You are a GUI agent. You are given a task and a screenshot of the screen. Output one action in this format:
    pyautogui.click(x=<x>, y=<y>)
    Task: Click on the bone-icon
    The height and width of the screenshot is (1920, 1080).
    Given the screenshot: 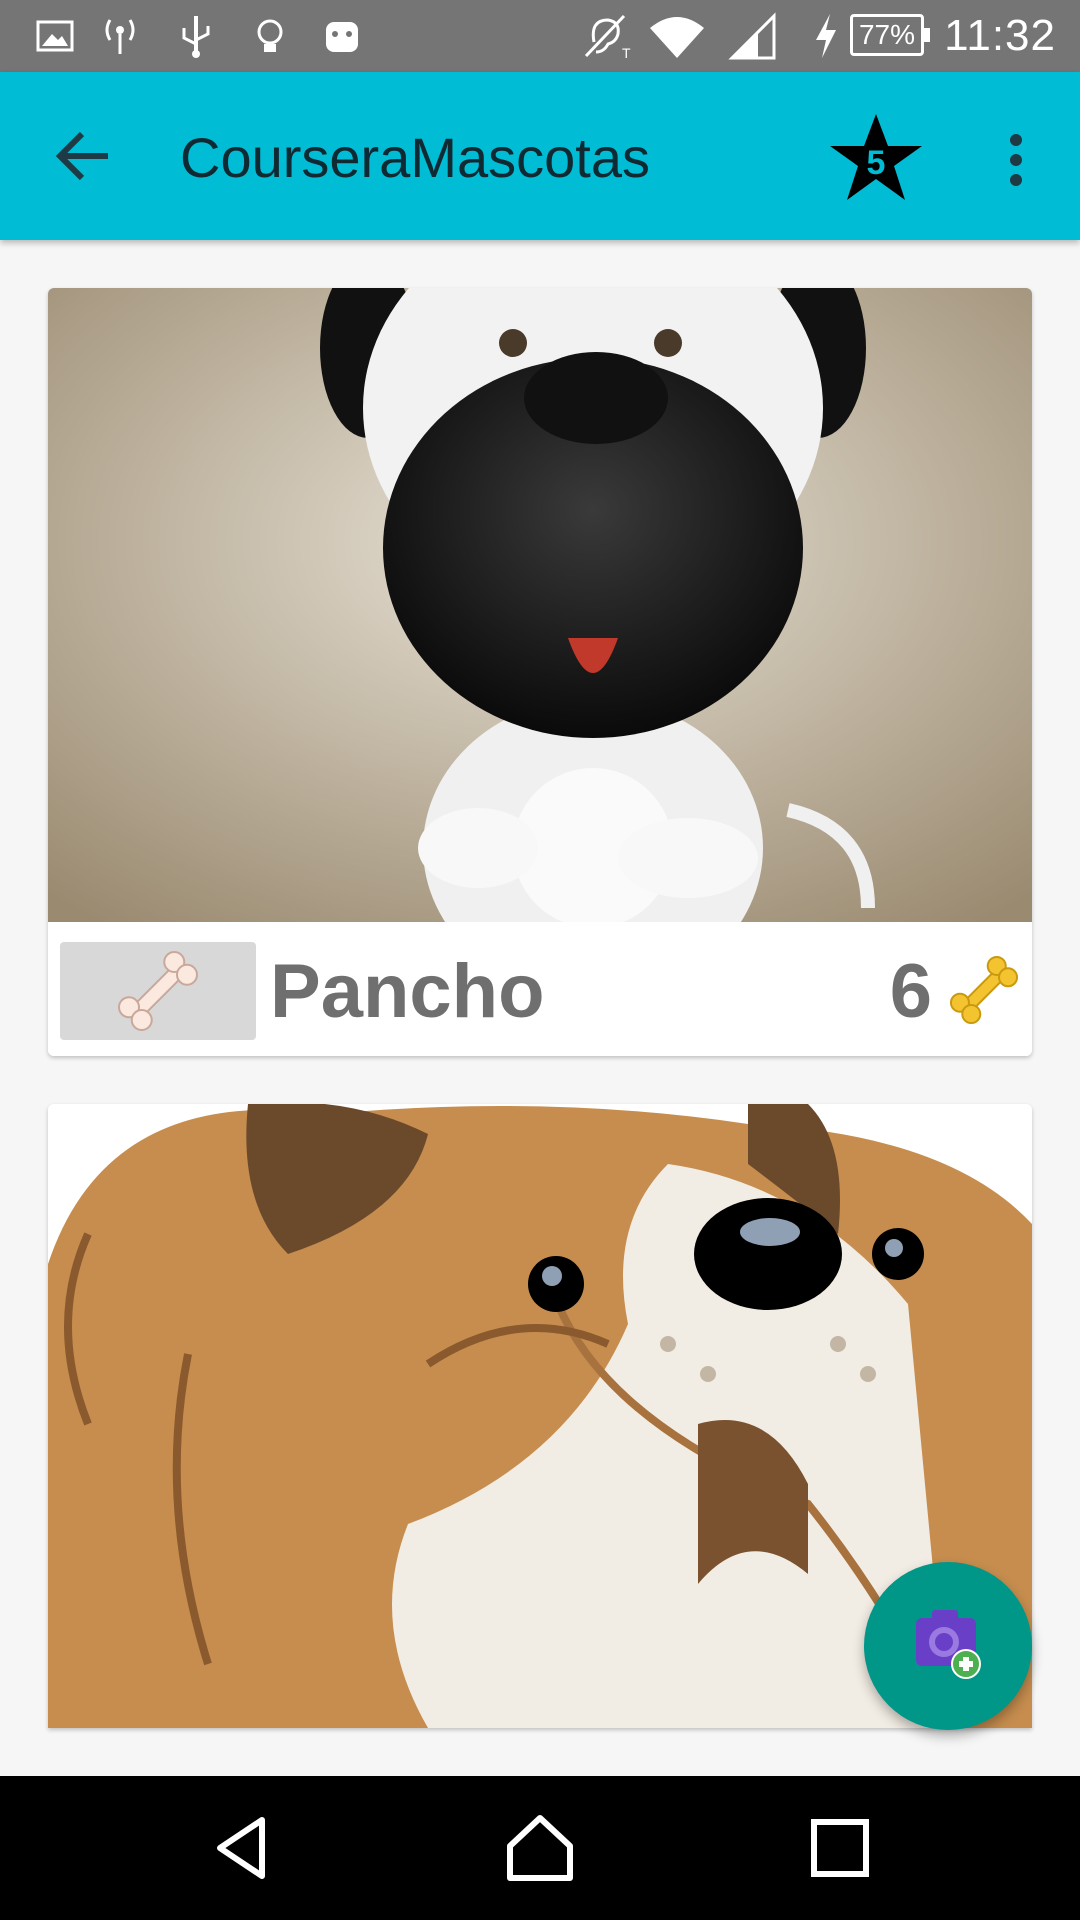 What is the action you would take?
    pyautogui.click(x=158, y=991)
    